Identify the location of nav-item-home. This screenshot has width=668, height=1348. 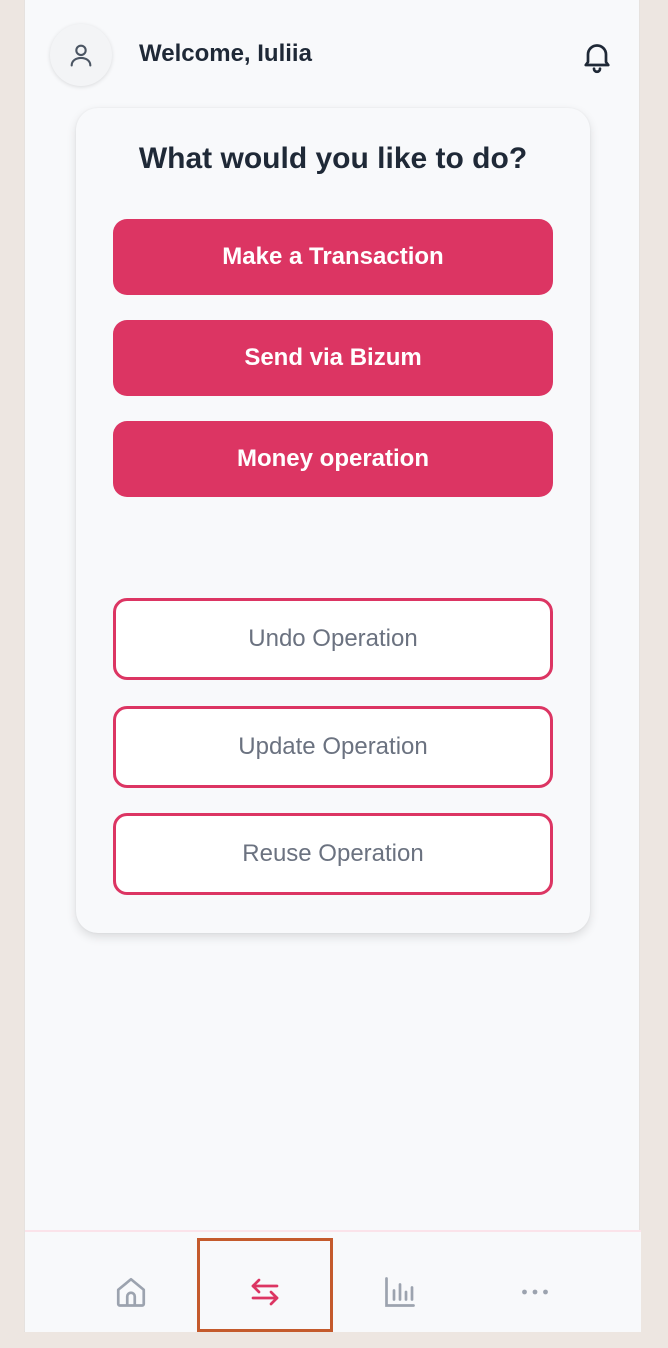
(131, 1292).